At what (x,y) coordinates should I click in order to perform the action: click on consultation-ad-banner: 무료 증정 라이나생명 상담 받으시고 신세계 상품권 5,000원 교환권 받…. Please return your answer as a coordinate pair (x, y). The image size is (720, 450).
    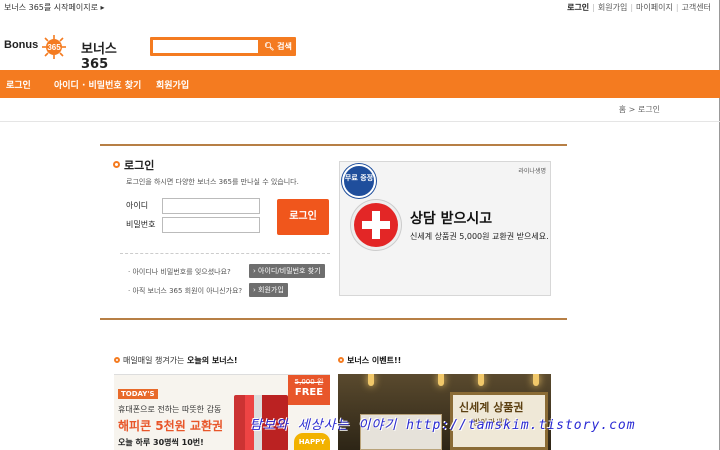
    Looking at the image, I should click on (445, 228).